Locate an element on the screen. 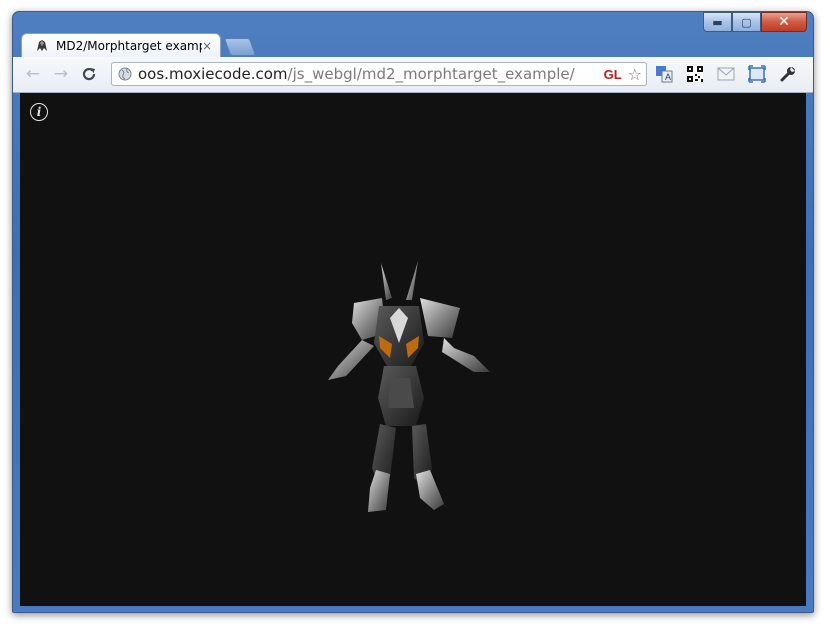 This screenshot has width=830, height=631. webgl-badge: GL is located at coordinates (613, 74).